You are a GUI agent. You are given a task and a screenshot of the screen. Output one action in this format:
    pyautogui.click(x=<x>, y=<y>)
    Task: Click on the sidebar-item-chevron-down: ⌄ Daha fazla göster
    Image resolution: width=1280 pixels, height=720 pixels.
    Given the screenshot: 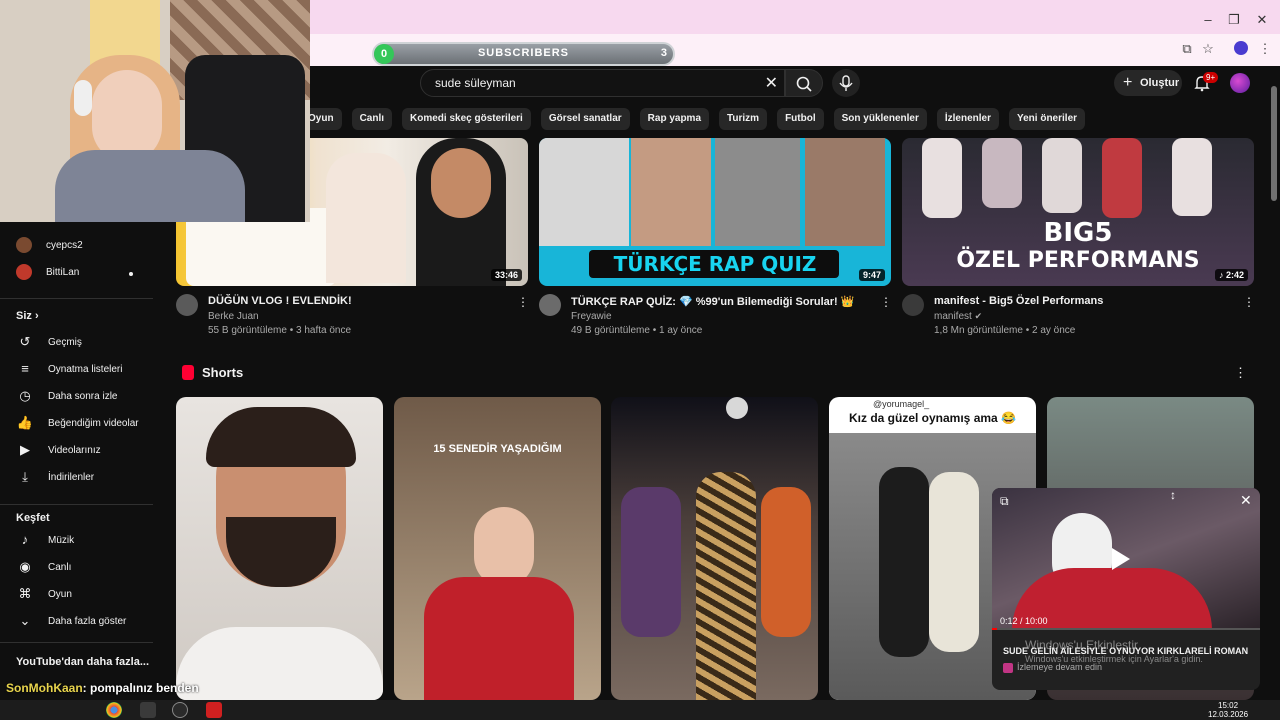 What is the action you would take?
    pyautogui.click(x=71, y=621)
    